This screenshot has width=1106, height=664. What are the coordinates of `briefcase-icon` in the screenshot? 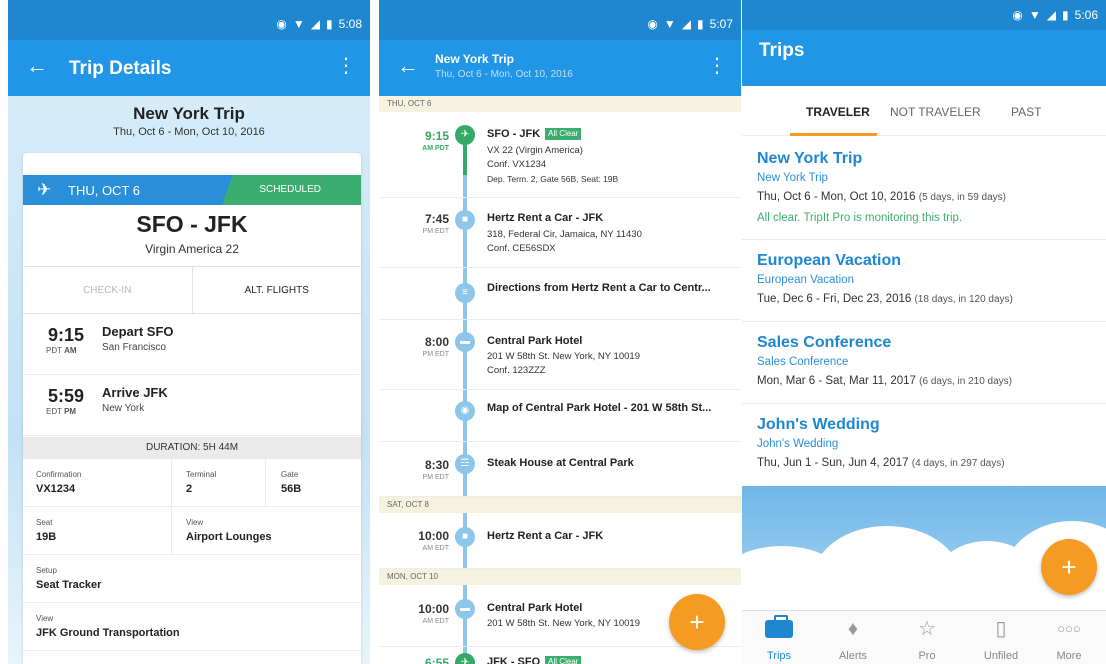 It's located at (779, 629).